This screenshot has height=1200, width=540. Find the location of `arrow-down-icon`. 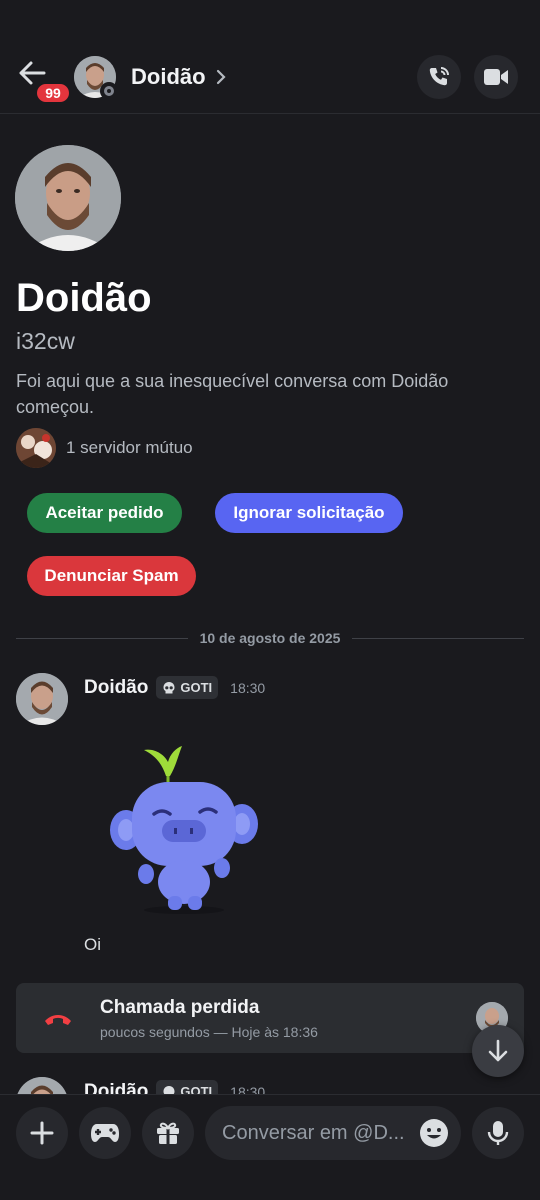

arrow-down-icon is located at coordinates (498, 1050).